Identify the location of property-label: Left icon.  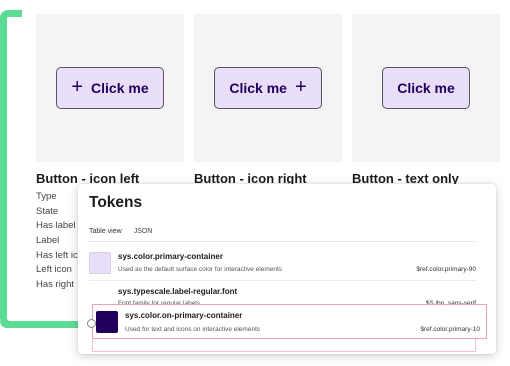
(54, 270).